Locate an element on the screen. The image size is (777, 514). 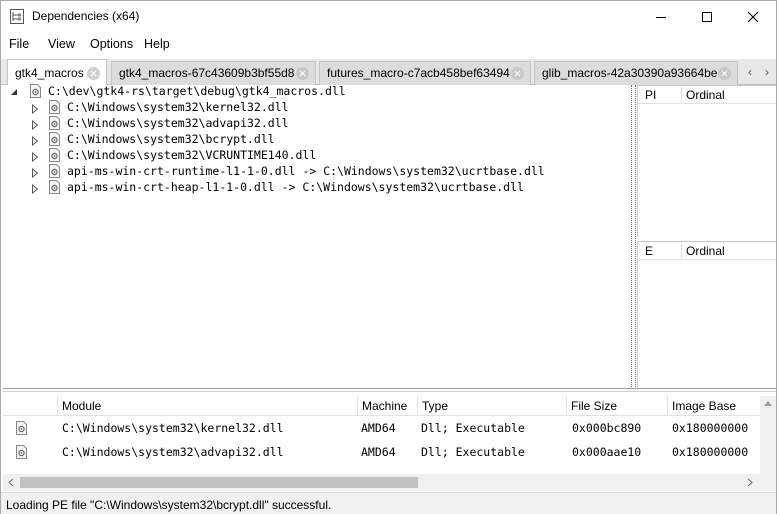
menu-file: File is located at coordinates (19, 44).